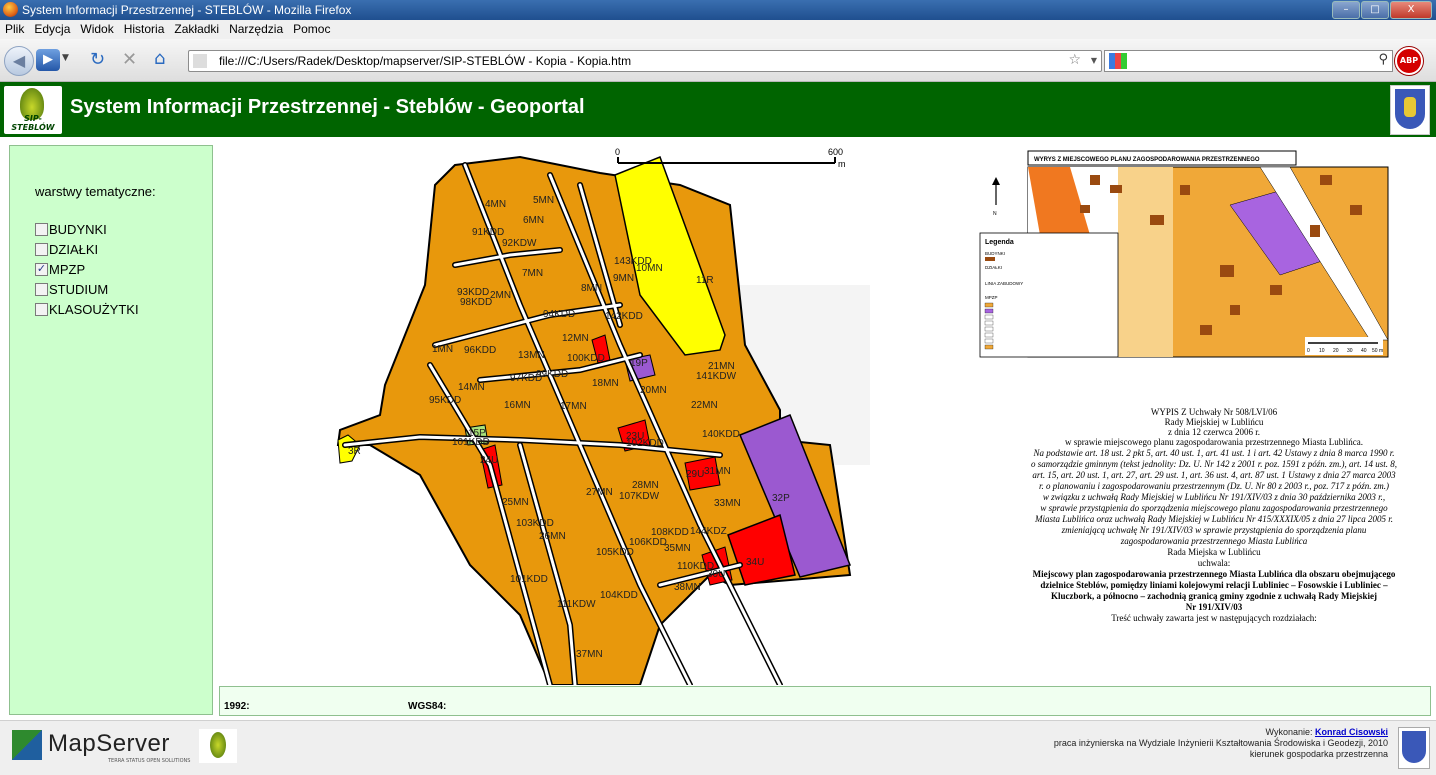 The width and height of the screenshot is (1436, 775). Describe the element at coordinates (1346, 10) in the screenshot. I see `minimize-button: –` at that location.